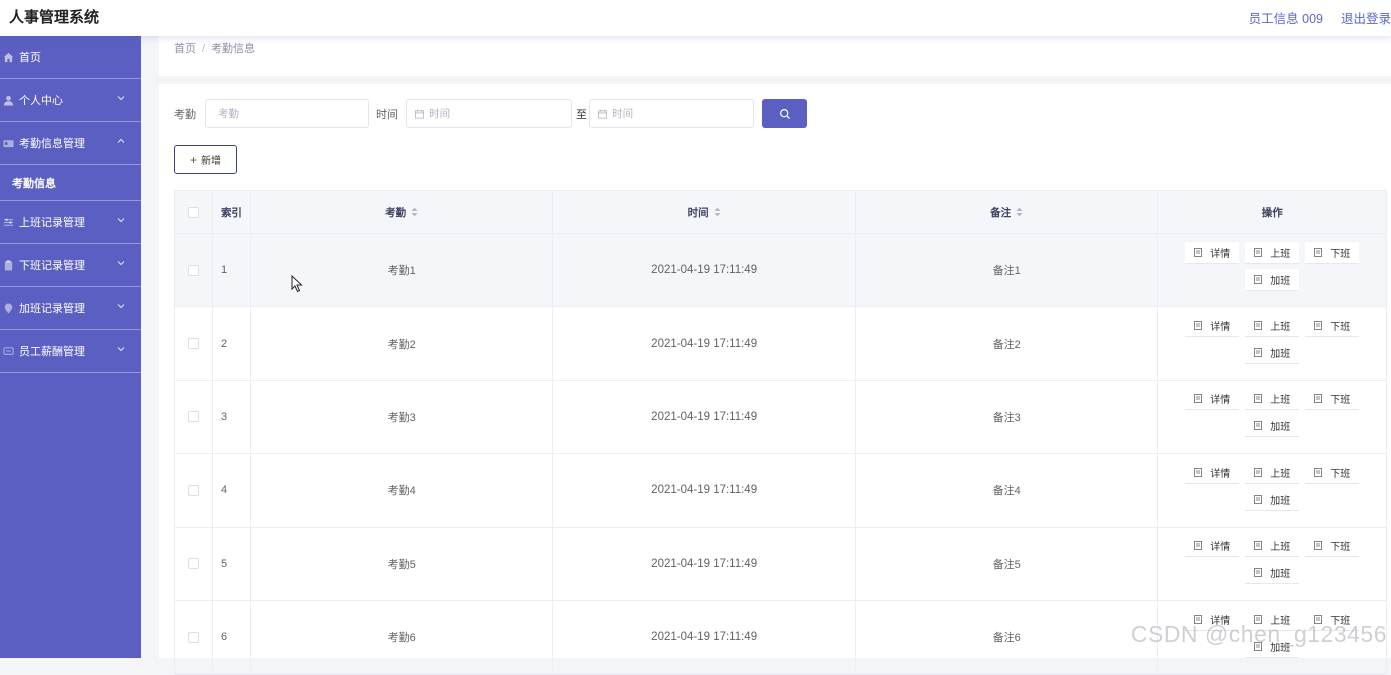 The width and height of the screenshot is (1391, 675). What do you see at coordinates (8, 222) in the screenshot?
I see `sliders-icon` at bounding box center [8, 222].